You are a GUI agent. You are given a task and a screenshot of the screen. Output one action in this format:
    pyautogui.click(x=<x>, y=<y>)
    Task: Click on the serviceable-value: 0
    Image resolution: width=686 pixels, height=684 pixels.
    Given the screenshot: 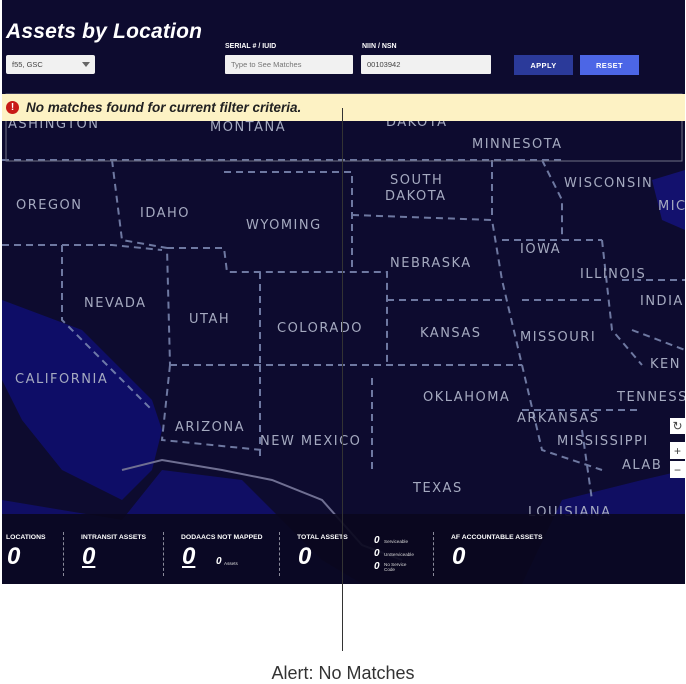 What is the action you would take?
    pyautogui.click(x=377, y=540)
    